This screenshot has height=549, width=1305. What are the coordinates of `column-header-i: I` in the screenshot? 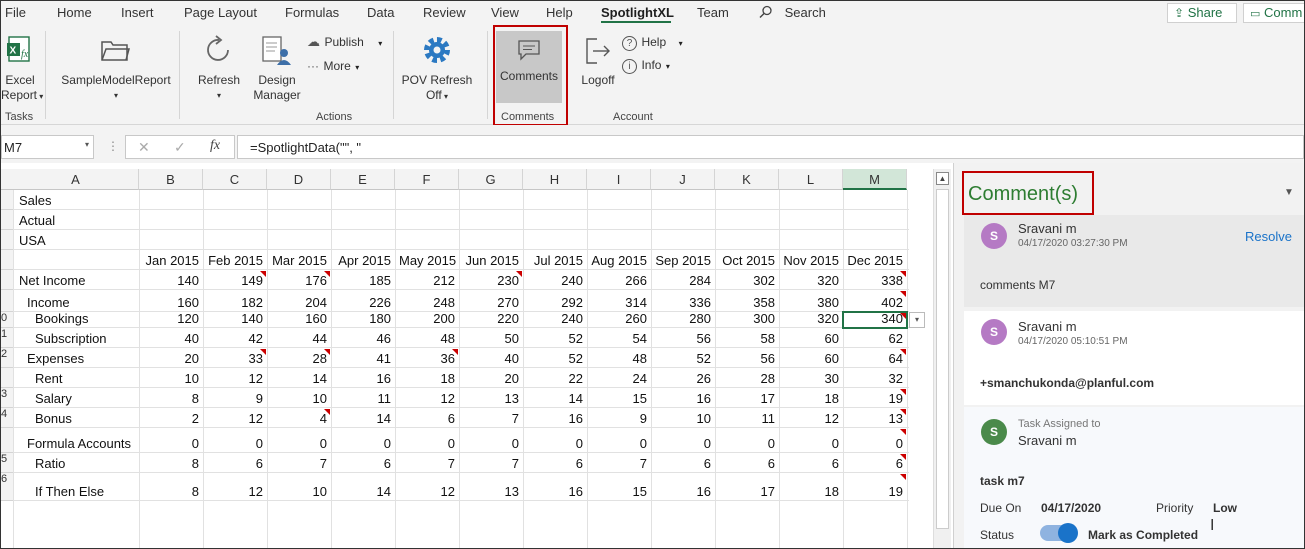 It's located at (619, 179).